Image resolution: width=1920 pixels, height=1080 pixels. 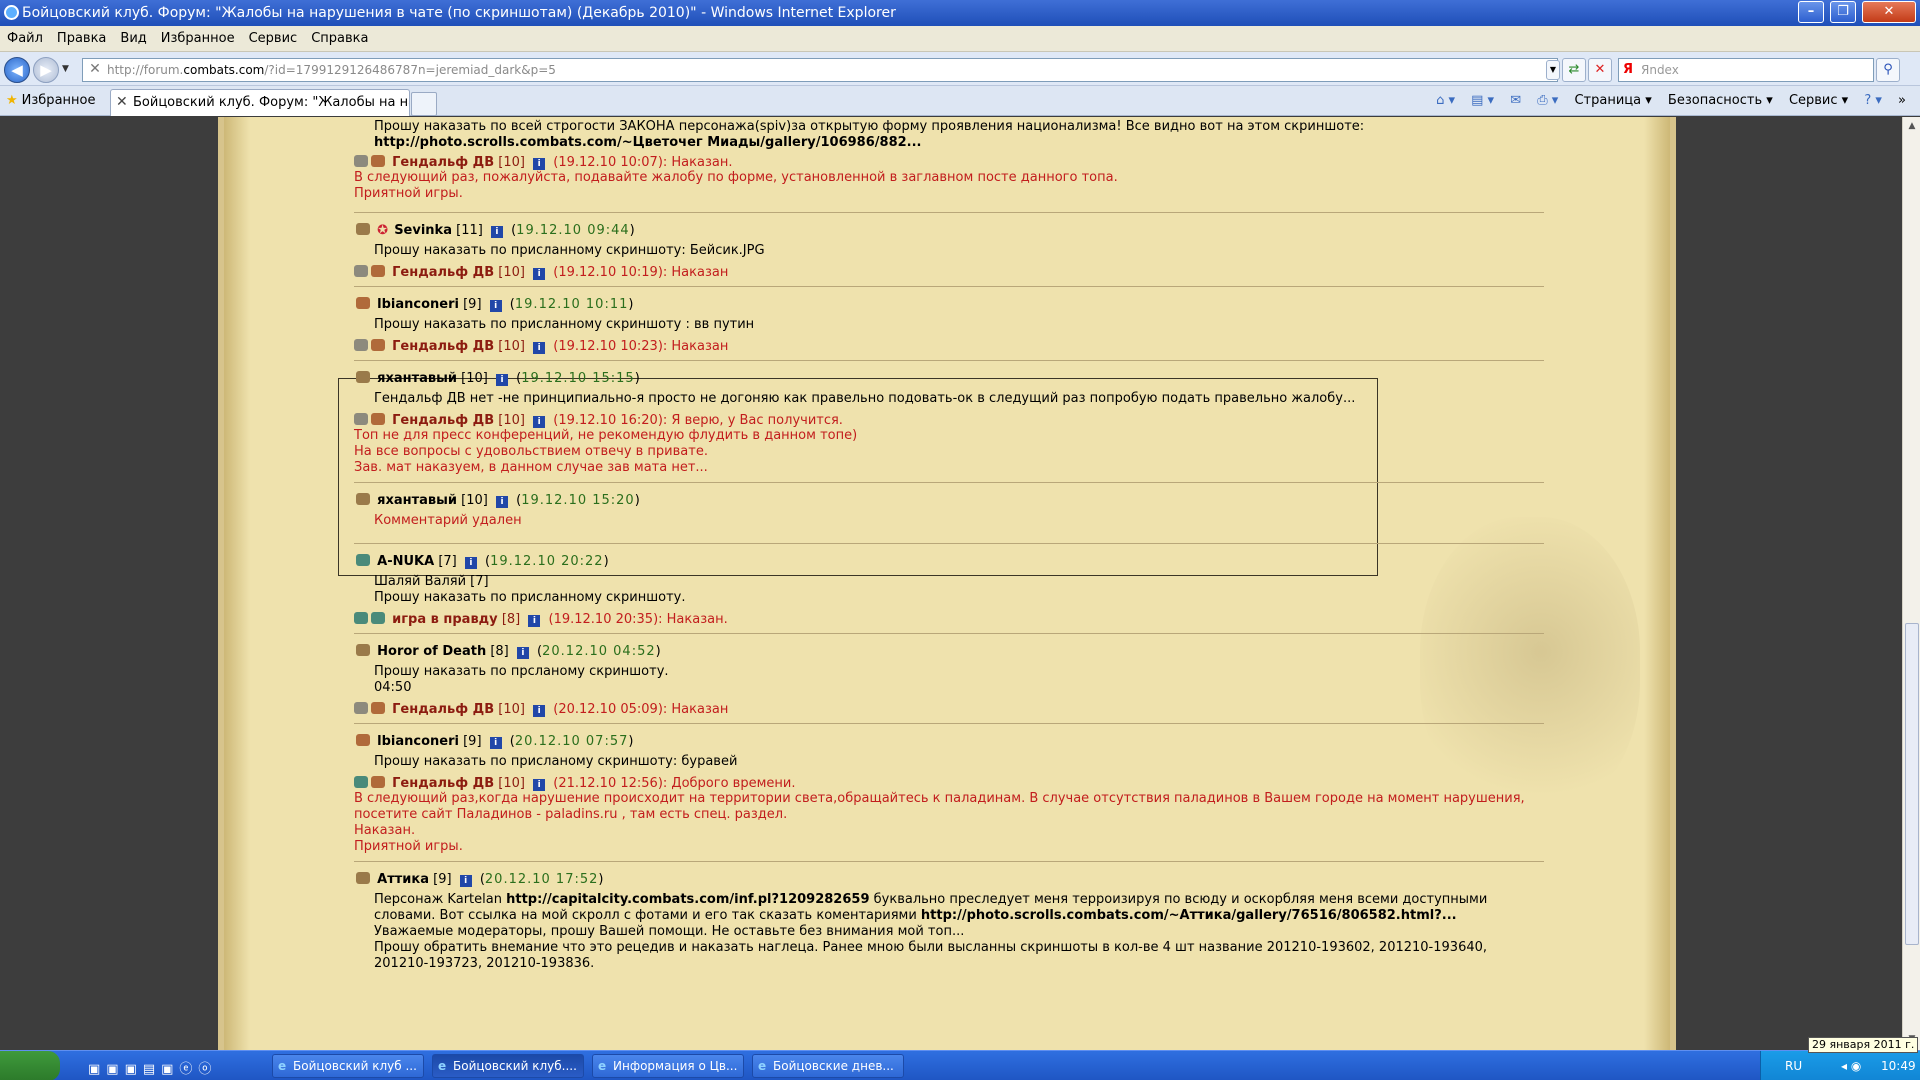 What do you see at coordinates (152, 1067) in the screenshot?
I see `quick-launch-icons: ▣▣▣▤▣ⓔⓞ` at bounding box center [152, 1067].